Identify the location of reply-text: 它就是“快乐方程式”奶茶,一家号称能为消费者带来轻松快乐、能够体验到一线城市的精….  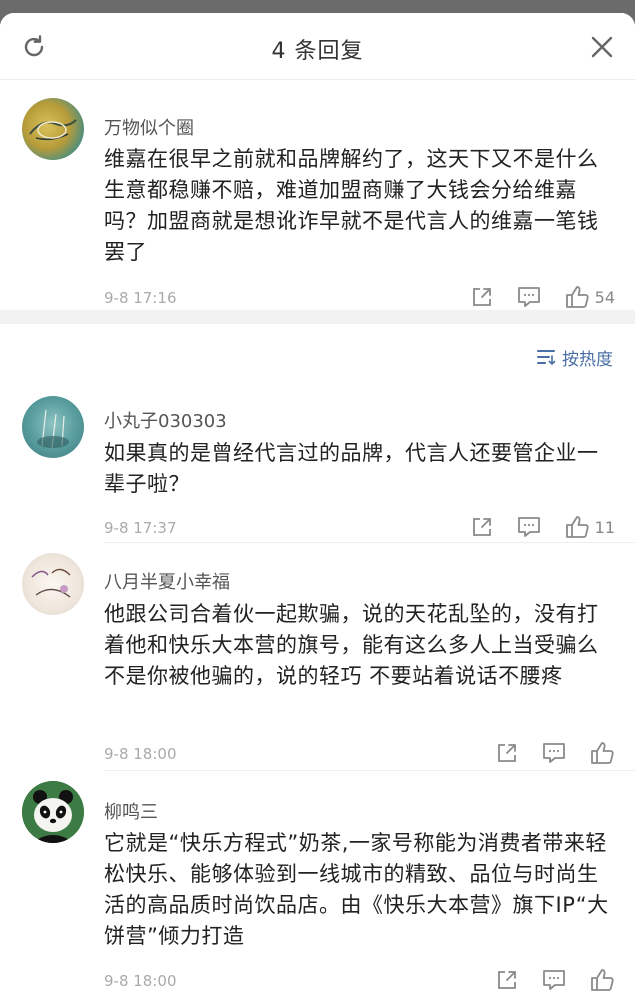
(356, 889).